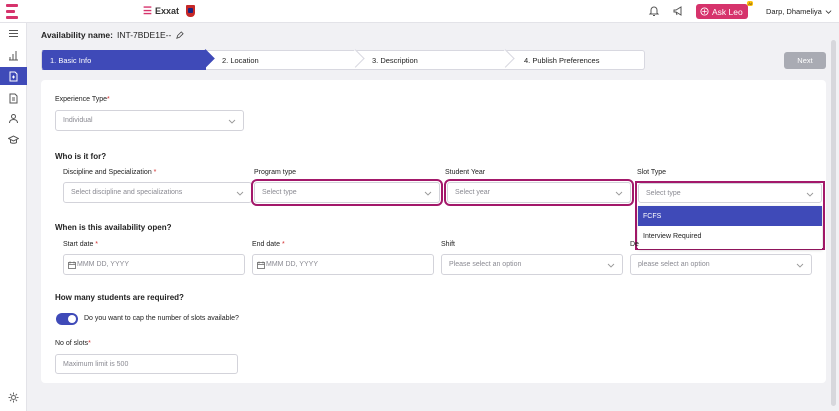  Describe the element at coordinates (147, 11) in the screenshot. I see `exxat-logo-icon: ☰` at that location.